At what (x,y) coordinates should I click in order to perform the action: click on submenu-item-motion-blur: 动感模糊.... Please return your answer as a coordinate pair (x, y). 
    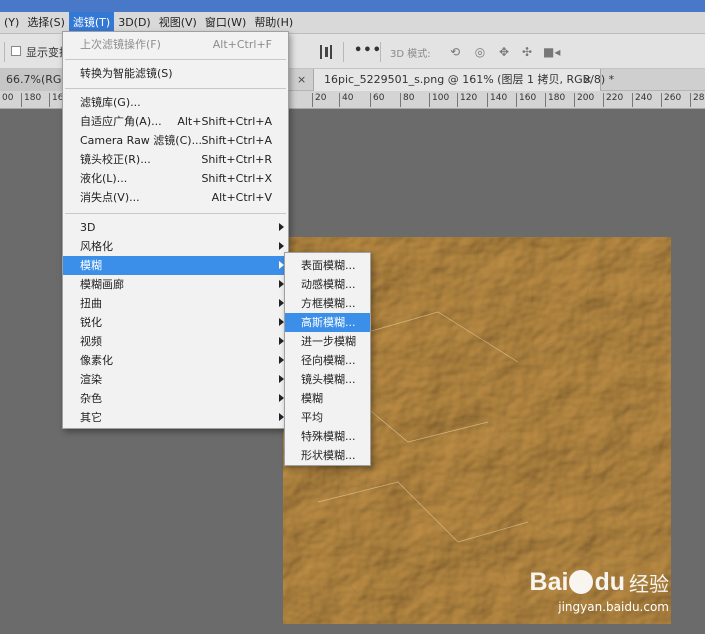
    Looking at the image, I should click on (327, 284).